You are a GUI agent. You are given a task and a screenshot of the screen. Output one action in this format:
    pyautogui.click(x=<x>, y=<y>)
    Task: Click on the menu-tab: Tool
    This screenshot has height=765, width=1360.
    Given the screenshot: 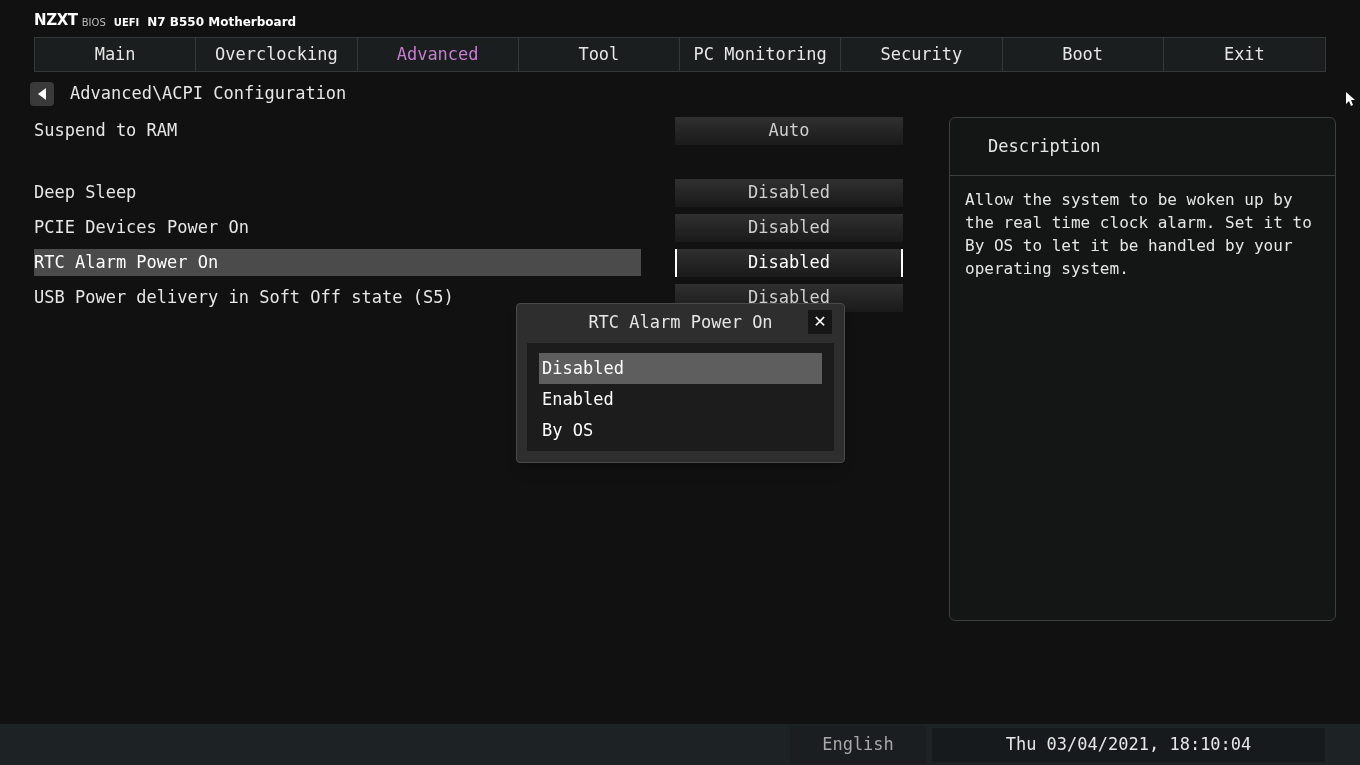 What is the action you would take?
    pyautogui.click(x=599, y=54)
    